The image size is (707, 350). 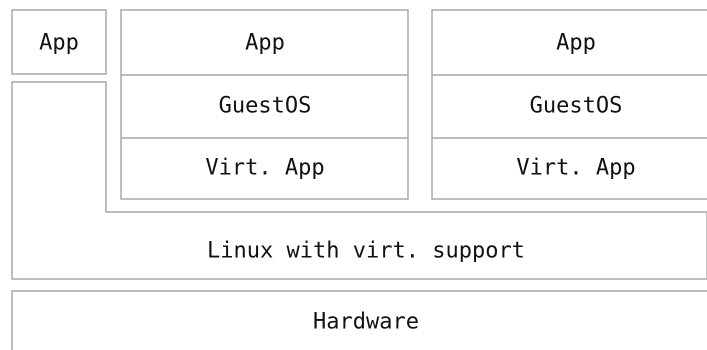 I want to click on native-app-block: App, so click(x=59, y=42).